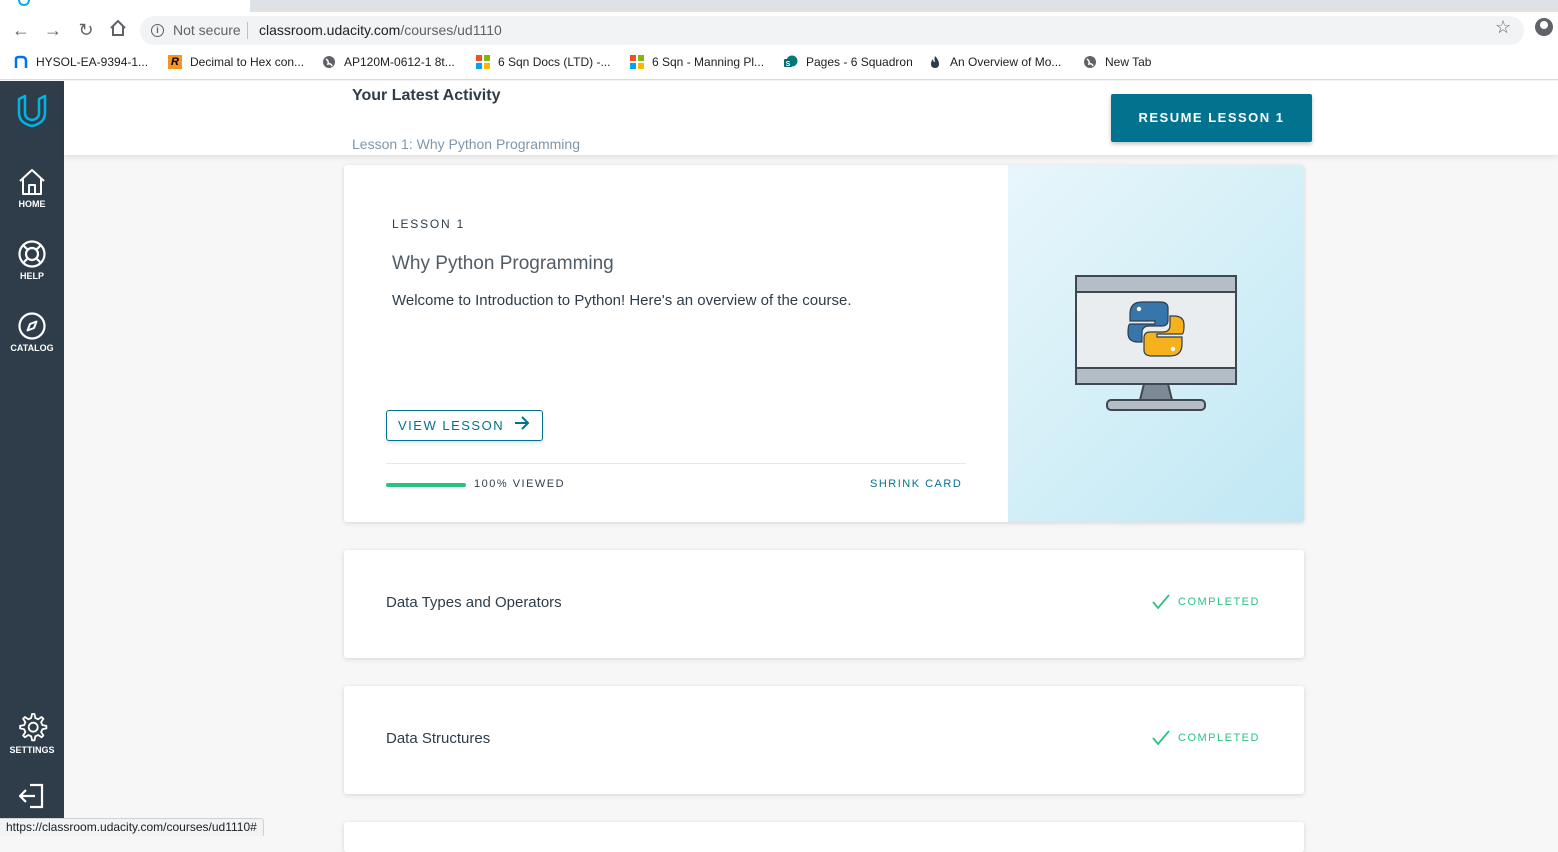 This screenshot has width=1558, height=852. Describe the element at coordinates (429, 224) in the screenshot. I see `lesson-number-label: LESSON 1` at that location.